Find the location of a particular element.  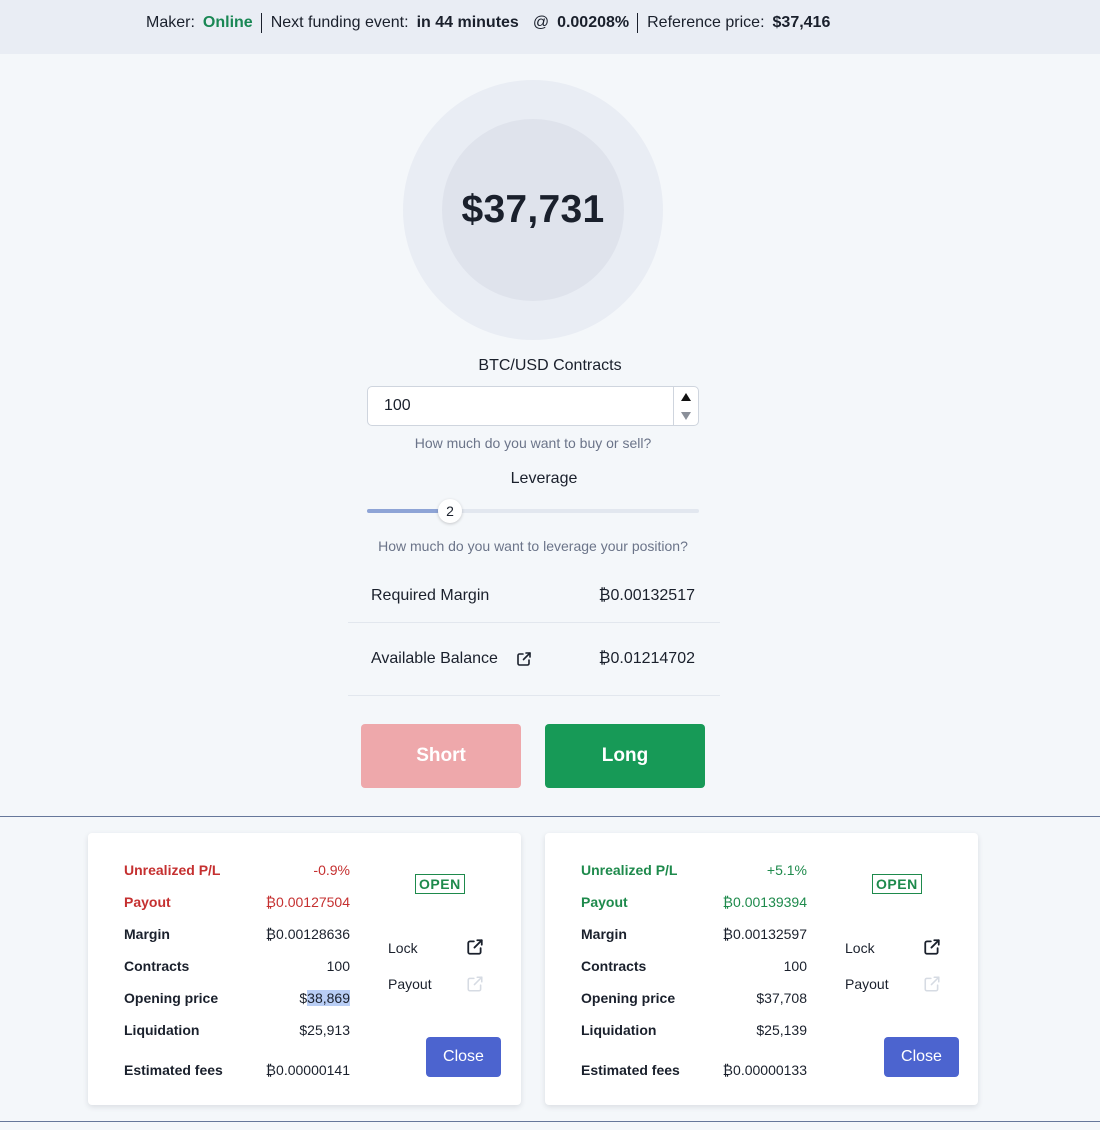

required-margin-label: Required Margin is located at coordinates (430, 595).